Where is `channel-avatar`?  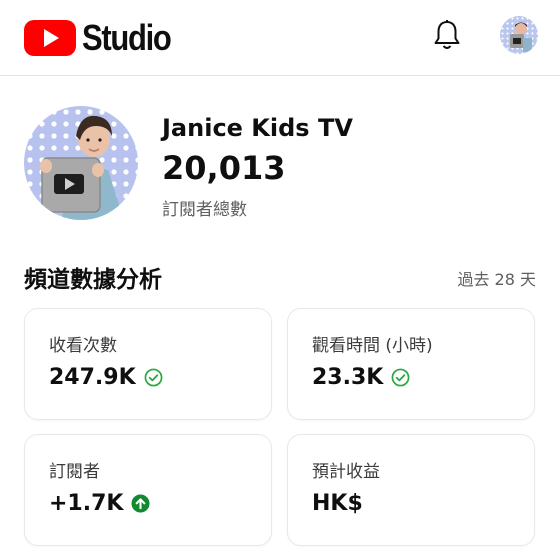
channel-avatar is located at coordinates (81, 163).